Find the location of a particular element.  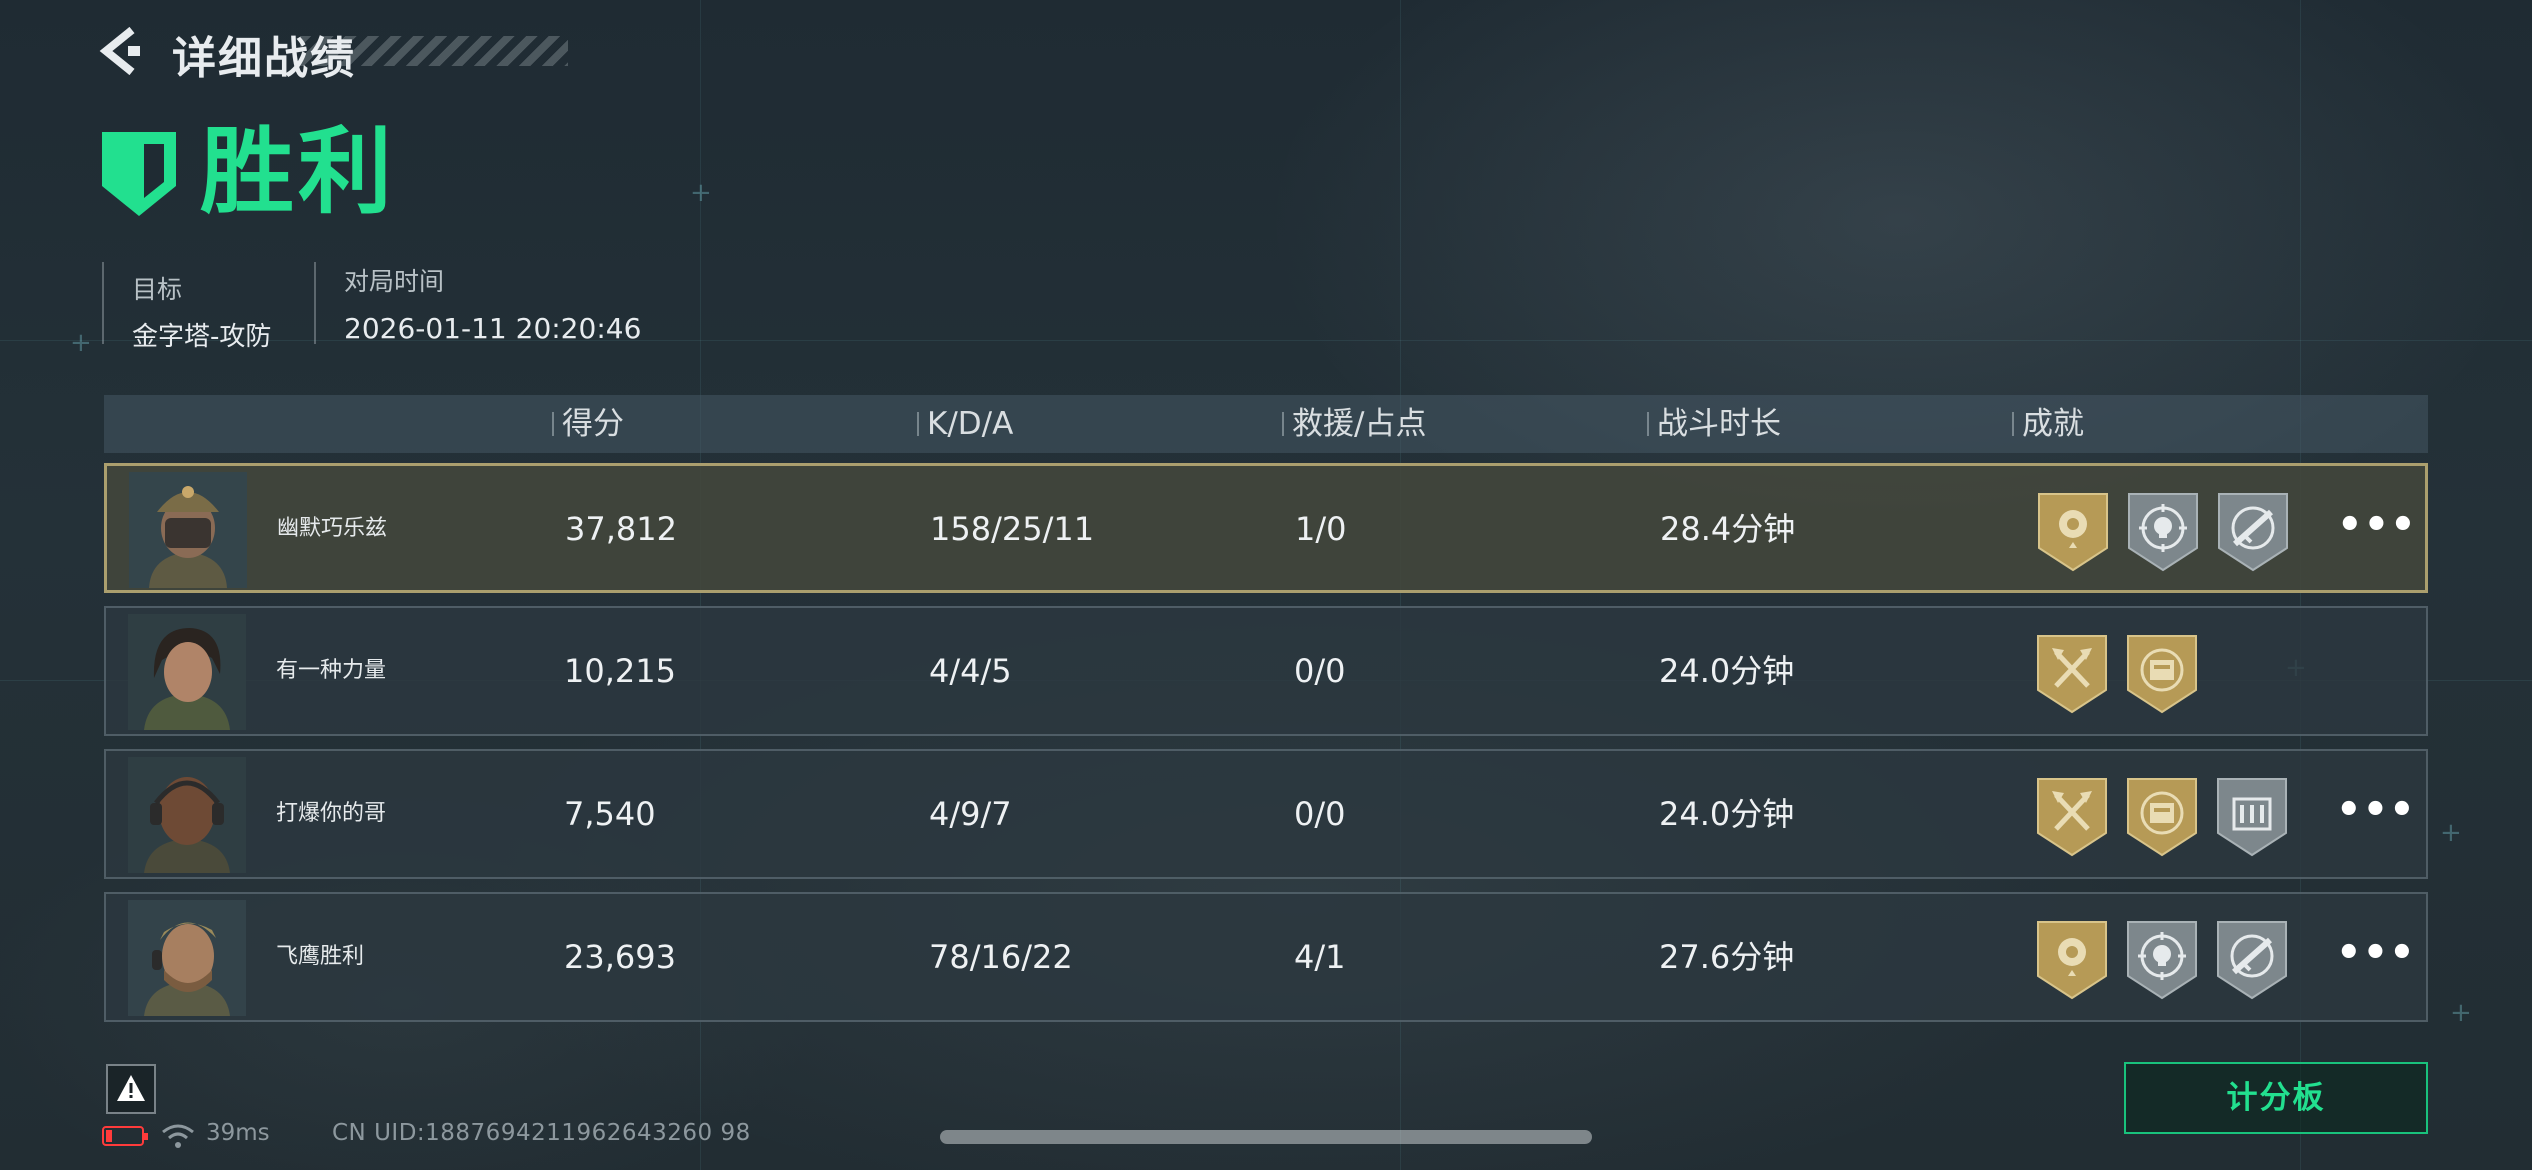

column-header-kda: K/D/A is located at coordinates (965, 424).